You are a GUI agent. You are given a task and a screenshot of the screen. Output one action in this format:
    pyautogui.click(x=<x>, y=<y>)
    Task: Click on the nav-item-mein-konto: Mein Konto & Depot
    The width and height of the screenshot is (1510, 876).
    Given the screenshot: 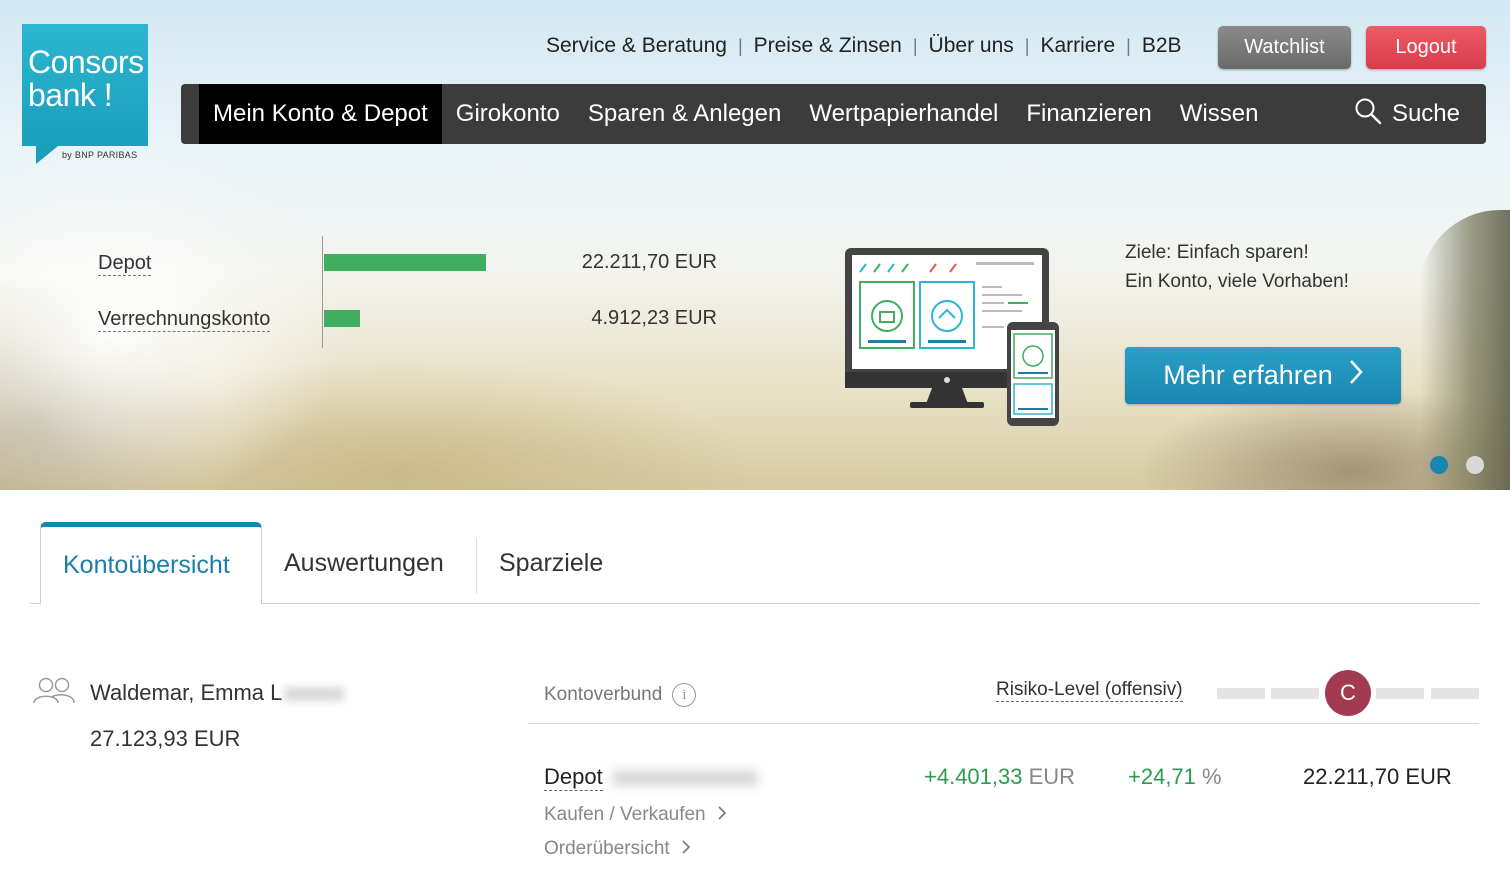 What is the action you would take?
    pyautogui.click(x=320, y=114)
    